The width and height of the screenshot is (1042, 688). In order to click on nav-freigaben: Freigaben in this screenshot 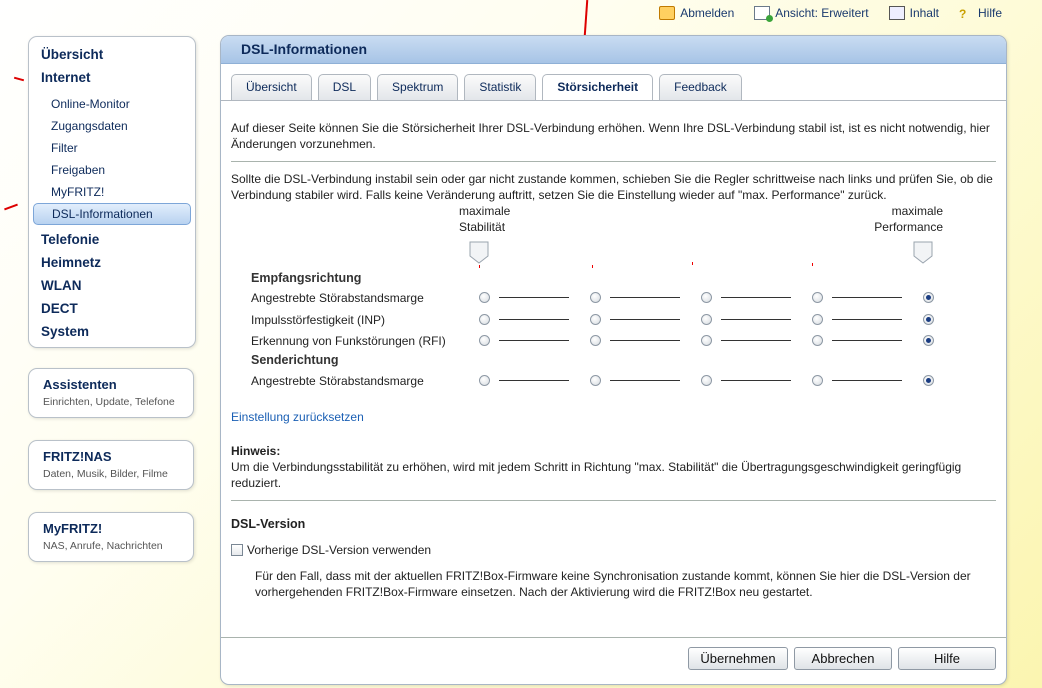, I will do `click(112, 170)`.